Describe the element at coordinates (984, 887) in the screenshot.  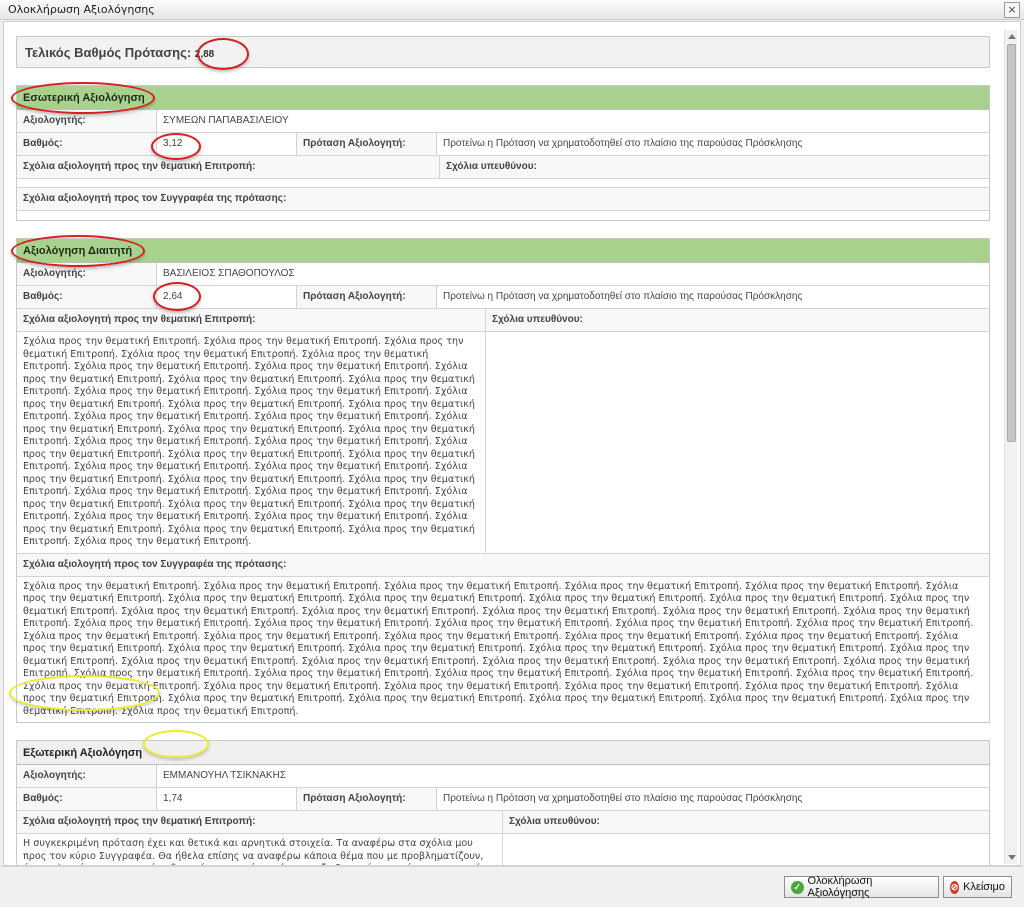
I see `close-label: Κλείσιμο` at that location.